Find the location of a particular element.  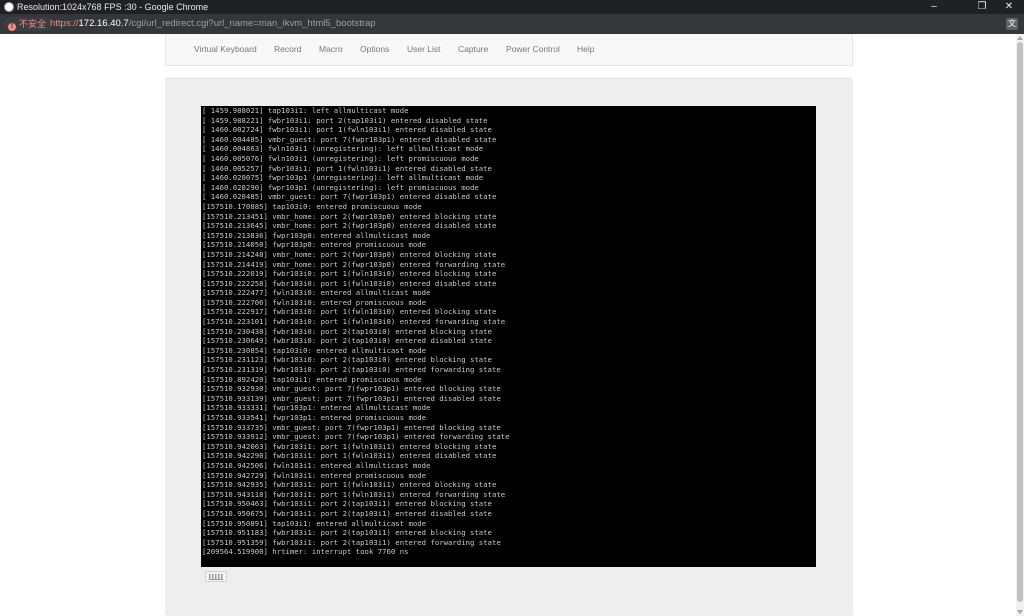

nav-macro: Macro is located at coordinates (331, 49).